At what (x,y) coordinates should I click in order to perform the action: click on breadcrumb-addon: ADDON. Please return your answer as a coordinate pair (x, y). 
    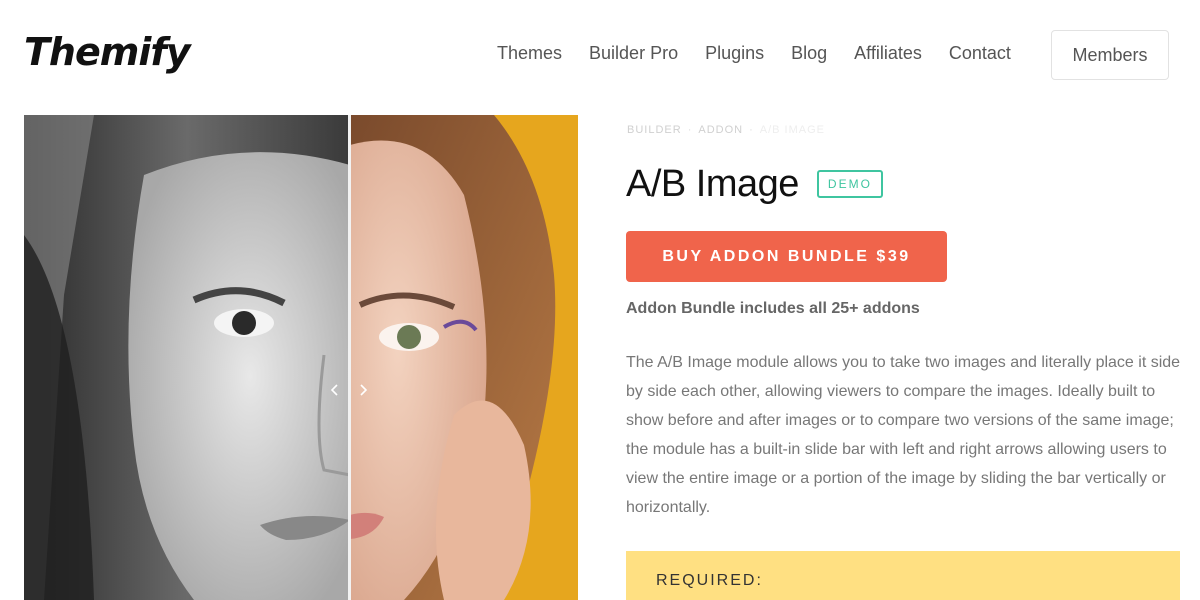
    Looking at the image, I should click on (720, 130).